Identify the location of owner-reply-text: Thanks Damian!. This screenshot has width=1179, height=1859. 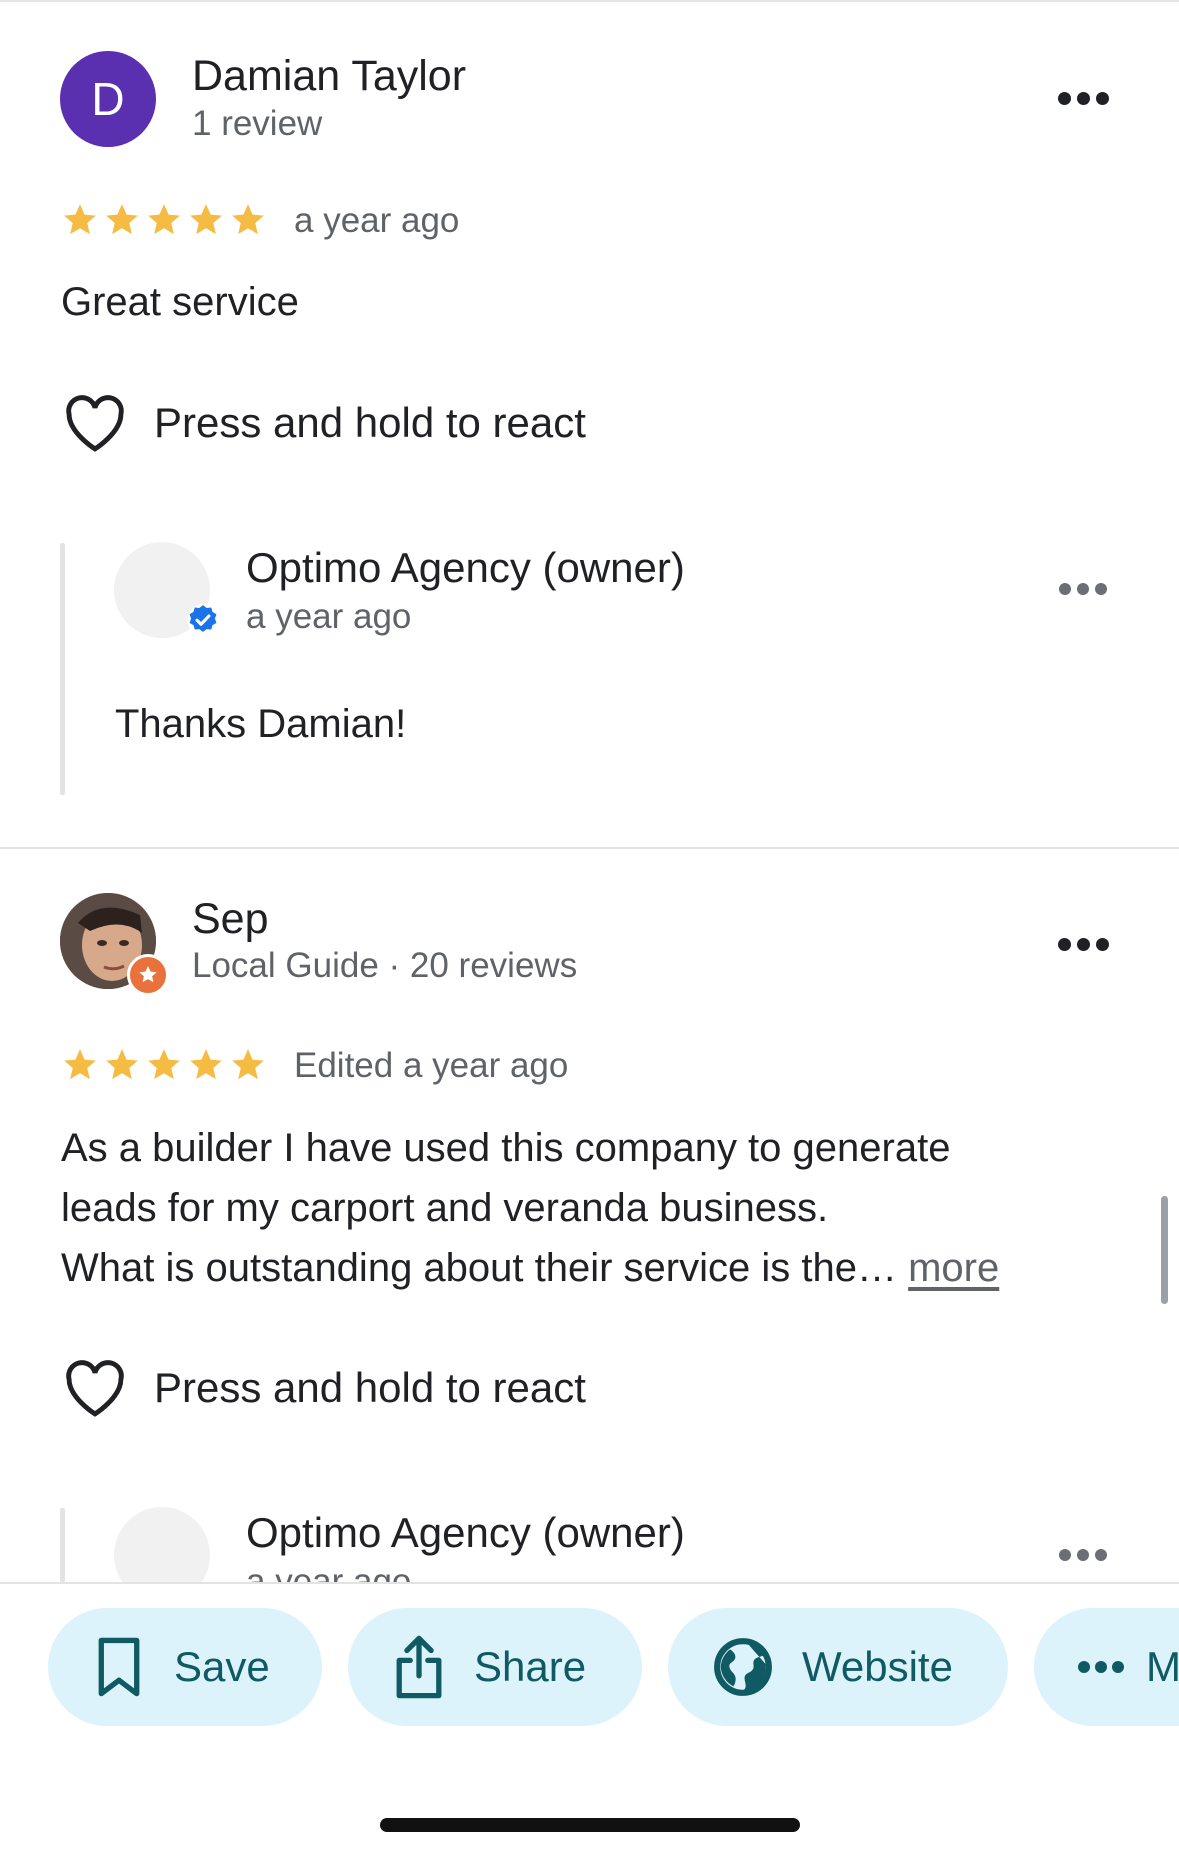
(261, 724).